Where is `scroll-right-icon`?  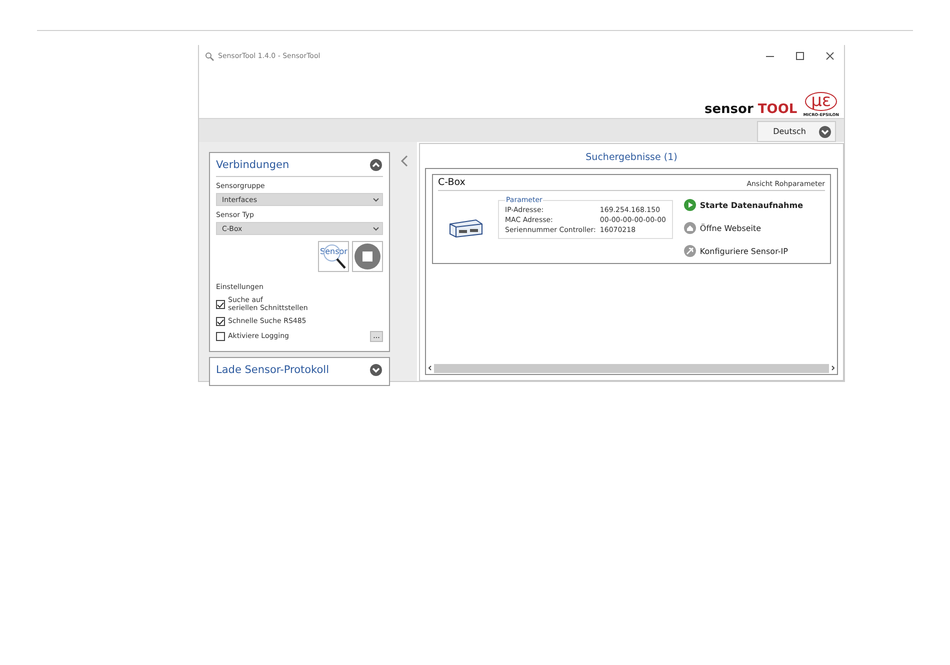 scroll-right-icon is located at coordinates (833, 368).